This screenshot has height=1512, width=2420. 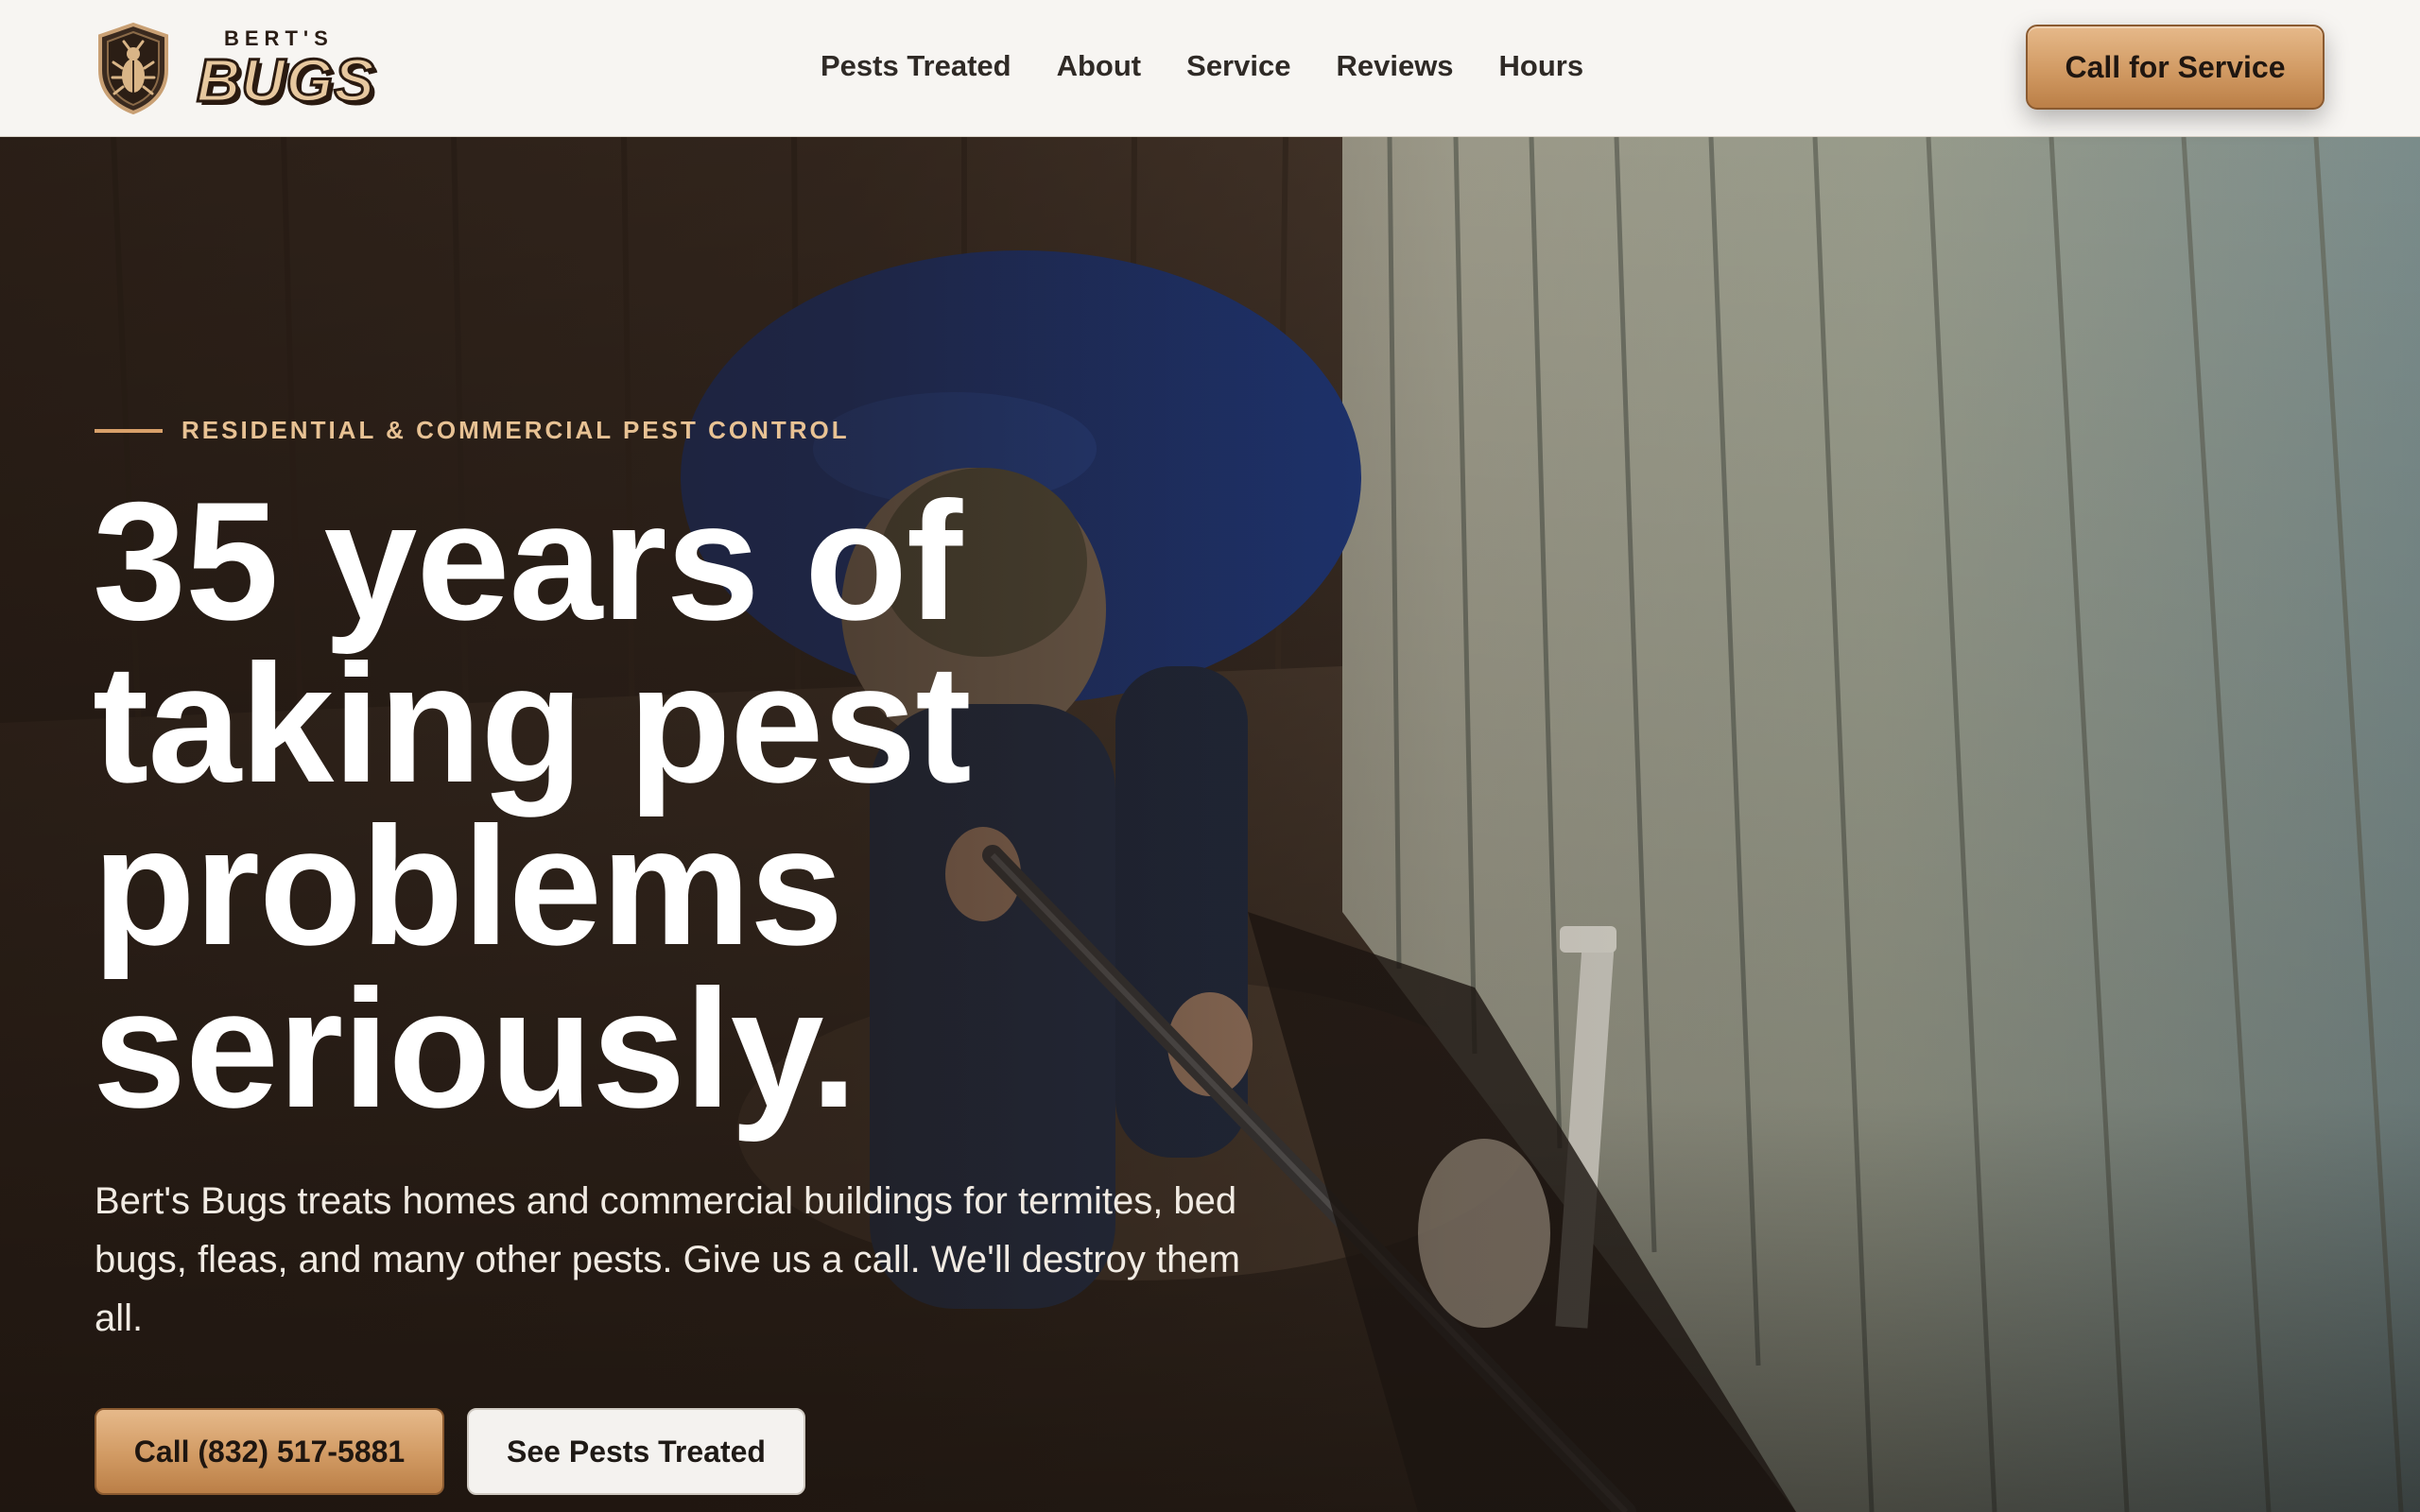 I want to click on brand-logo: BERT'S BUGS, so click(x=236, y=68).